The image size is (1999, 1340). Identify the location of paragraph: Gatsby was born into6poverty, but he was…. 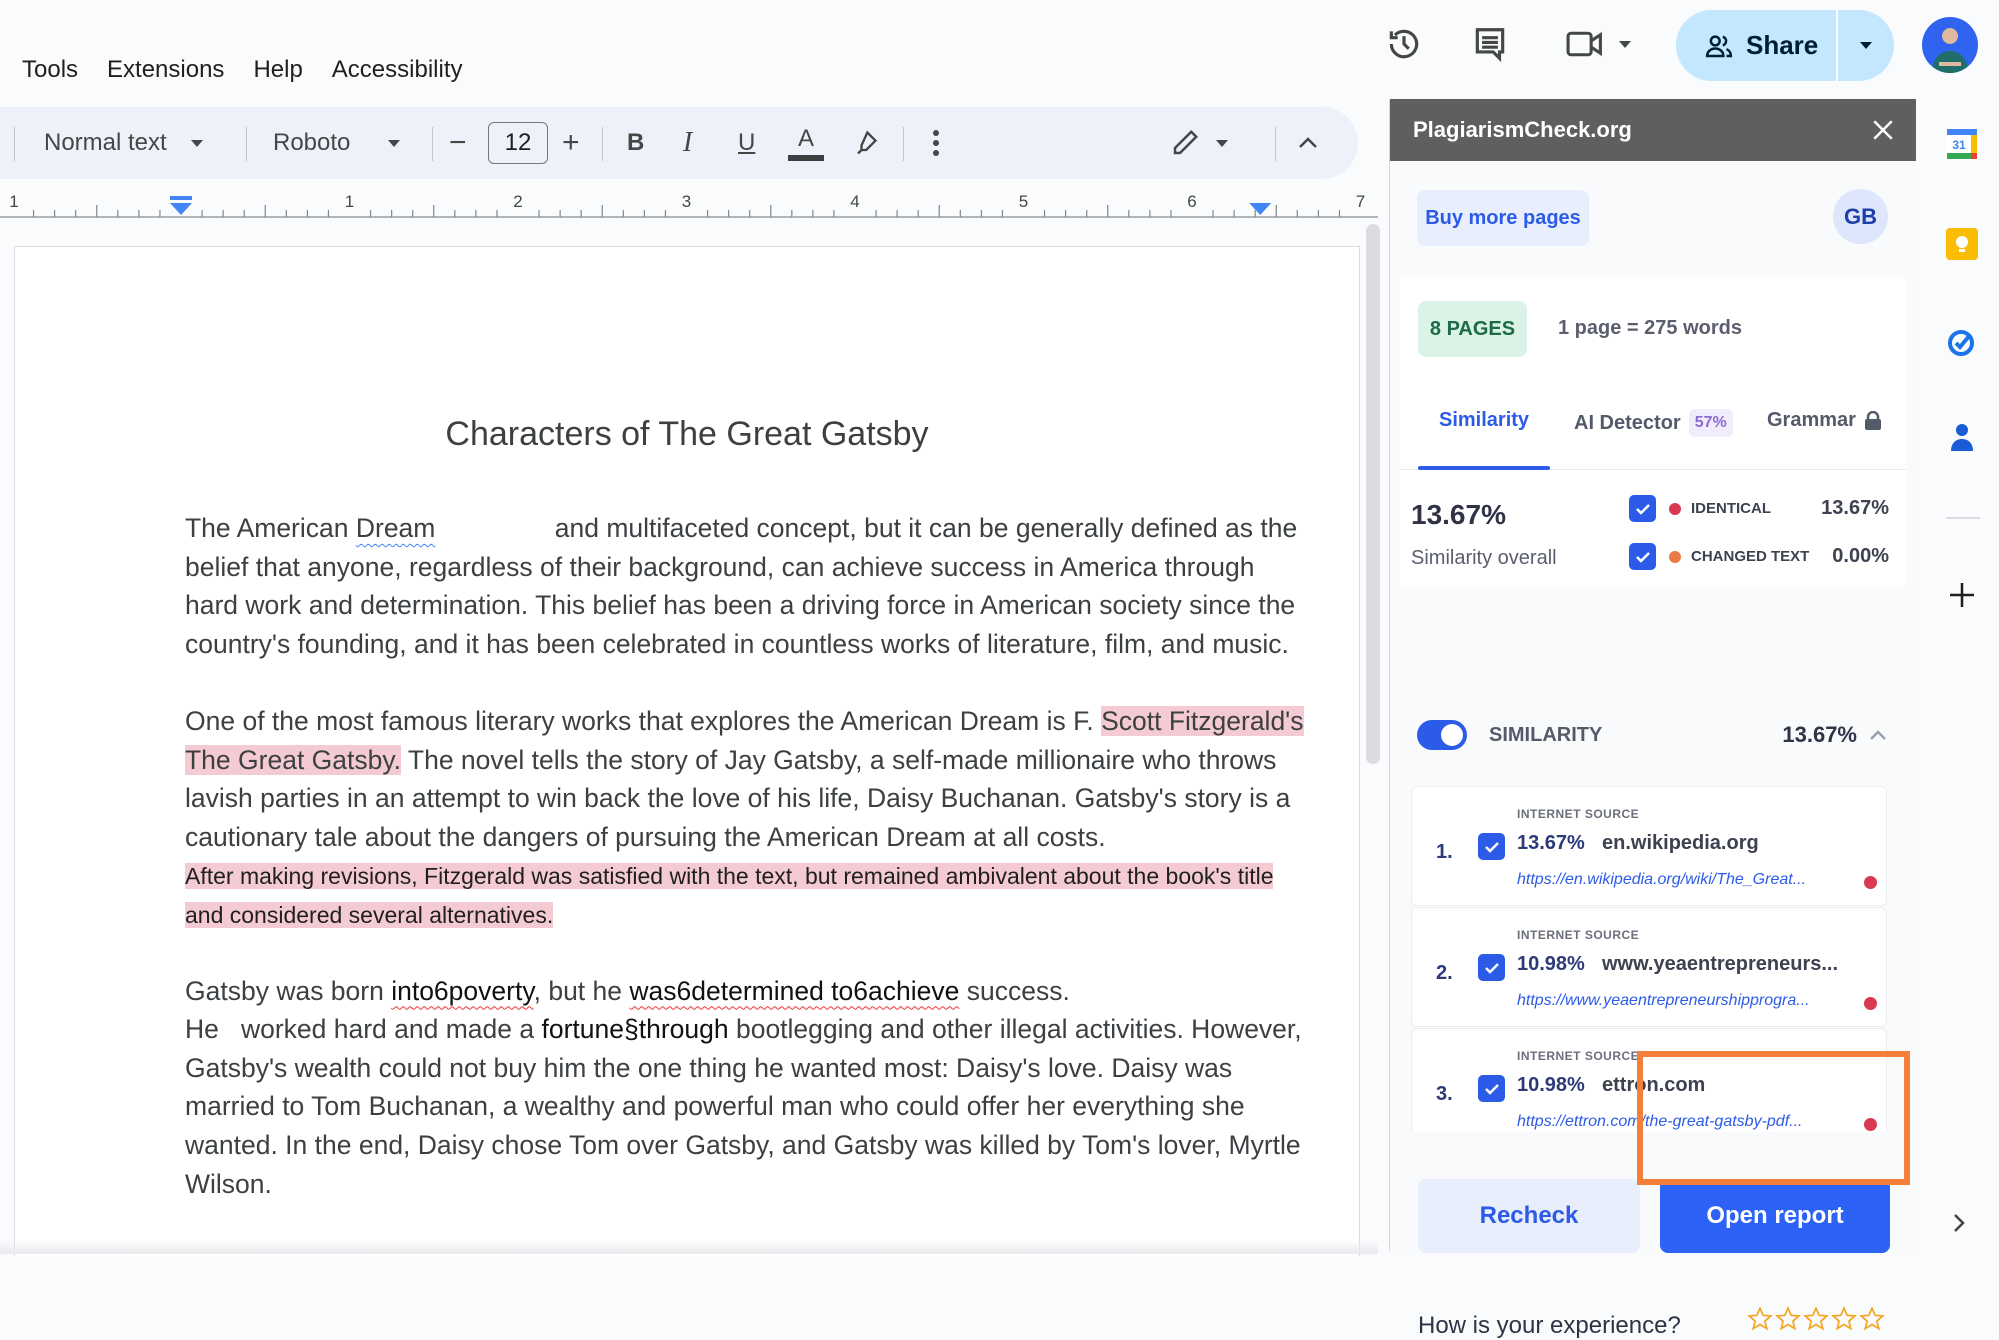
(743, 1087).